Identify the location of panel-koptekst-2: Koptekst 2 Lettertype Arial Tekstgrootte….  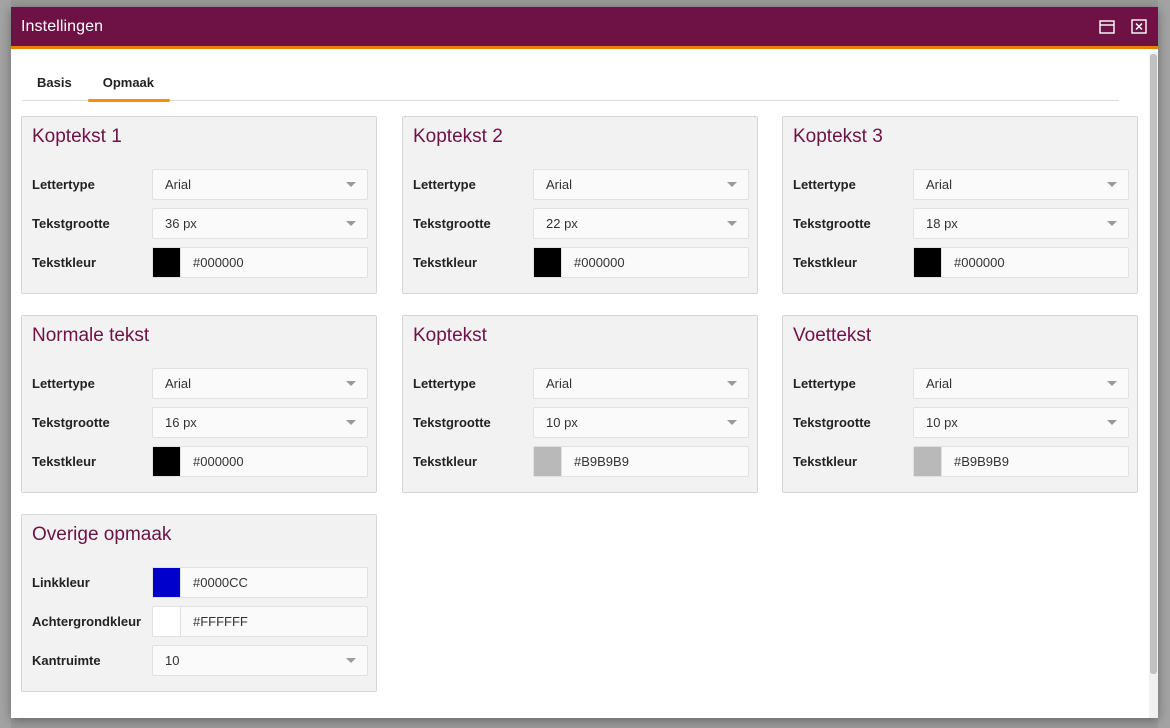
(580, 205).